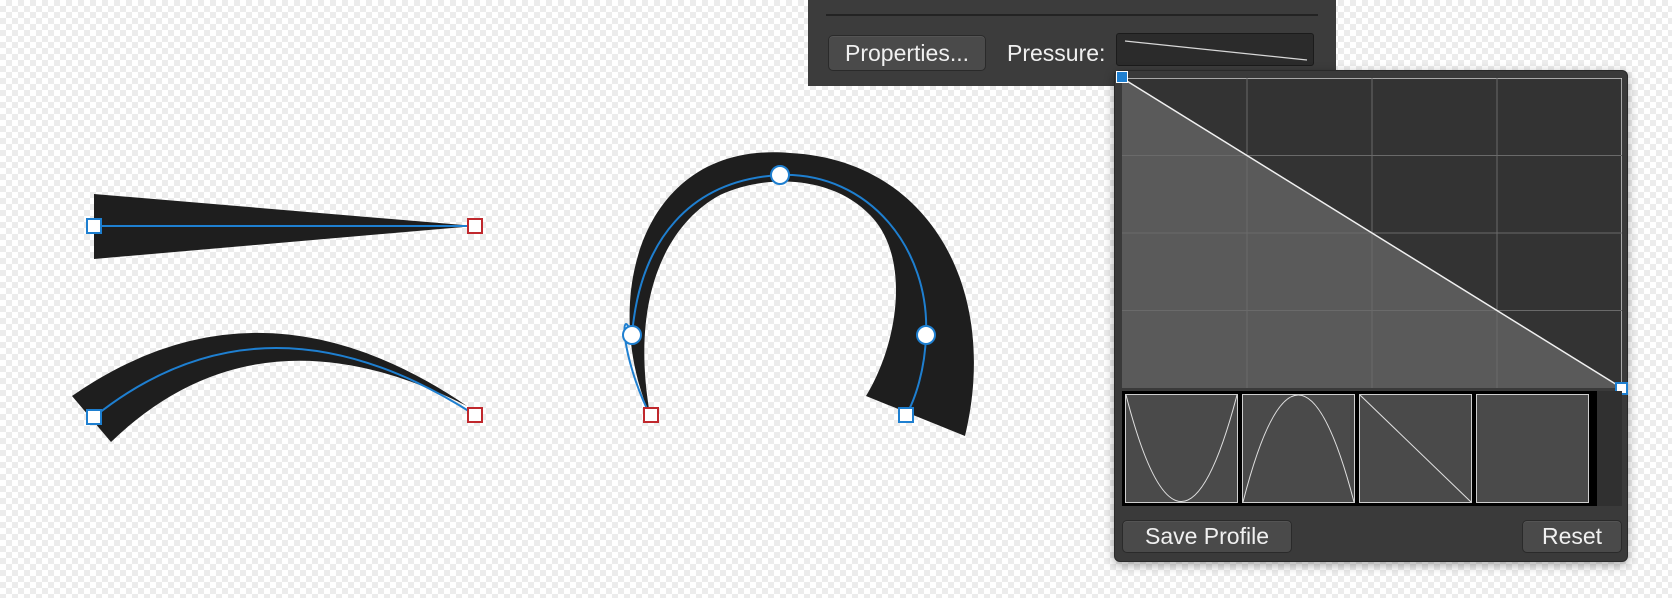  I want to click on reset-button: Reset, so click(1572, 536).